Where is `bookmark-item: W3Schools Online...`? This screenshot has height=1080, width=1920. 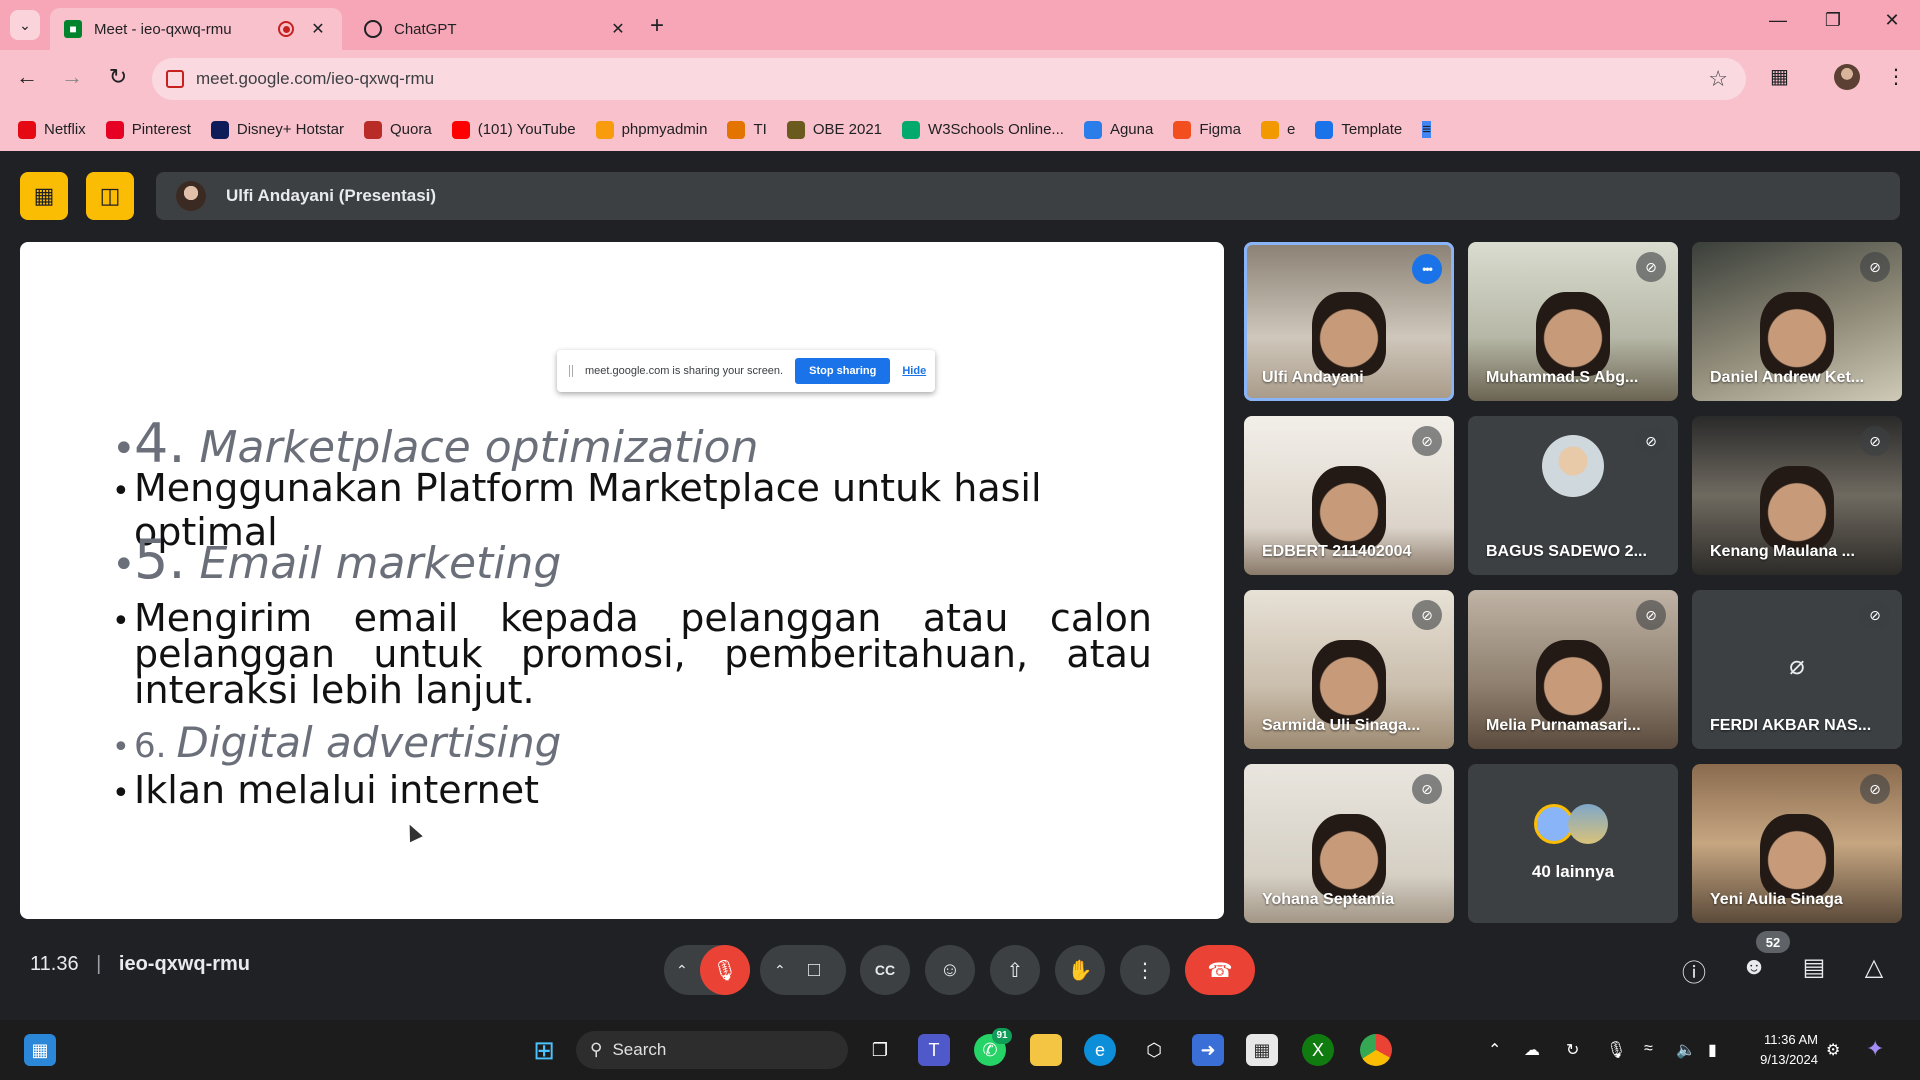 bookmark-item: W3Schools Online... is located at coordinates (983, 129).